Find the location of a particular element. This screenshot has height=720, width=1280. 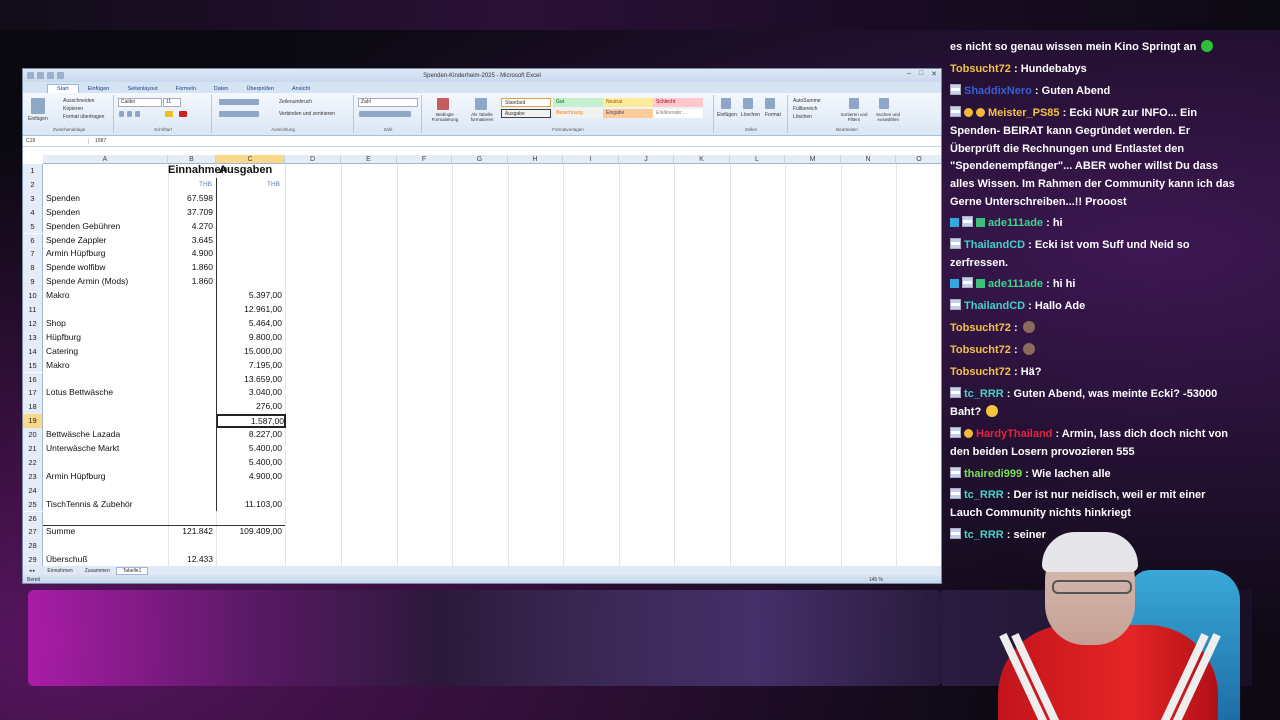

row-header: 14 is located at coordinates (33, 351).